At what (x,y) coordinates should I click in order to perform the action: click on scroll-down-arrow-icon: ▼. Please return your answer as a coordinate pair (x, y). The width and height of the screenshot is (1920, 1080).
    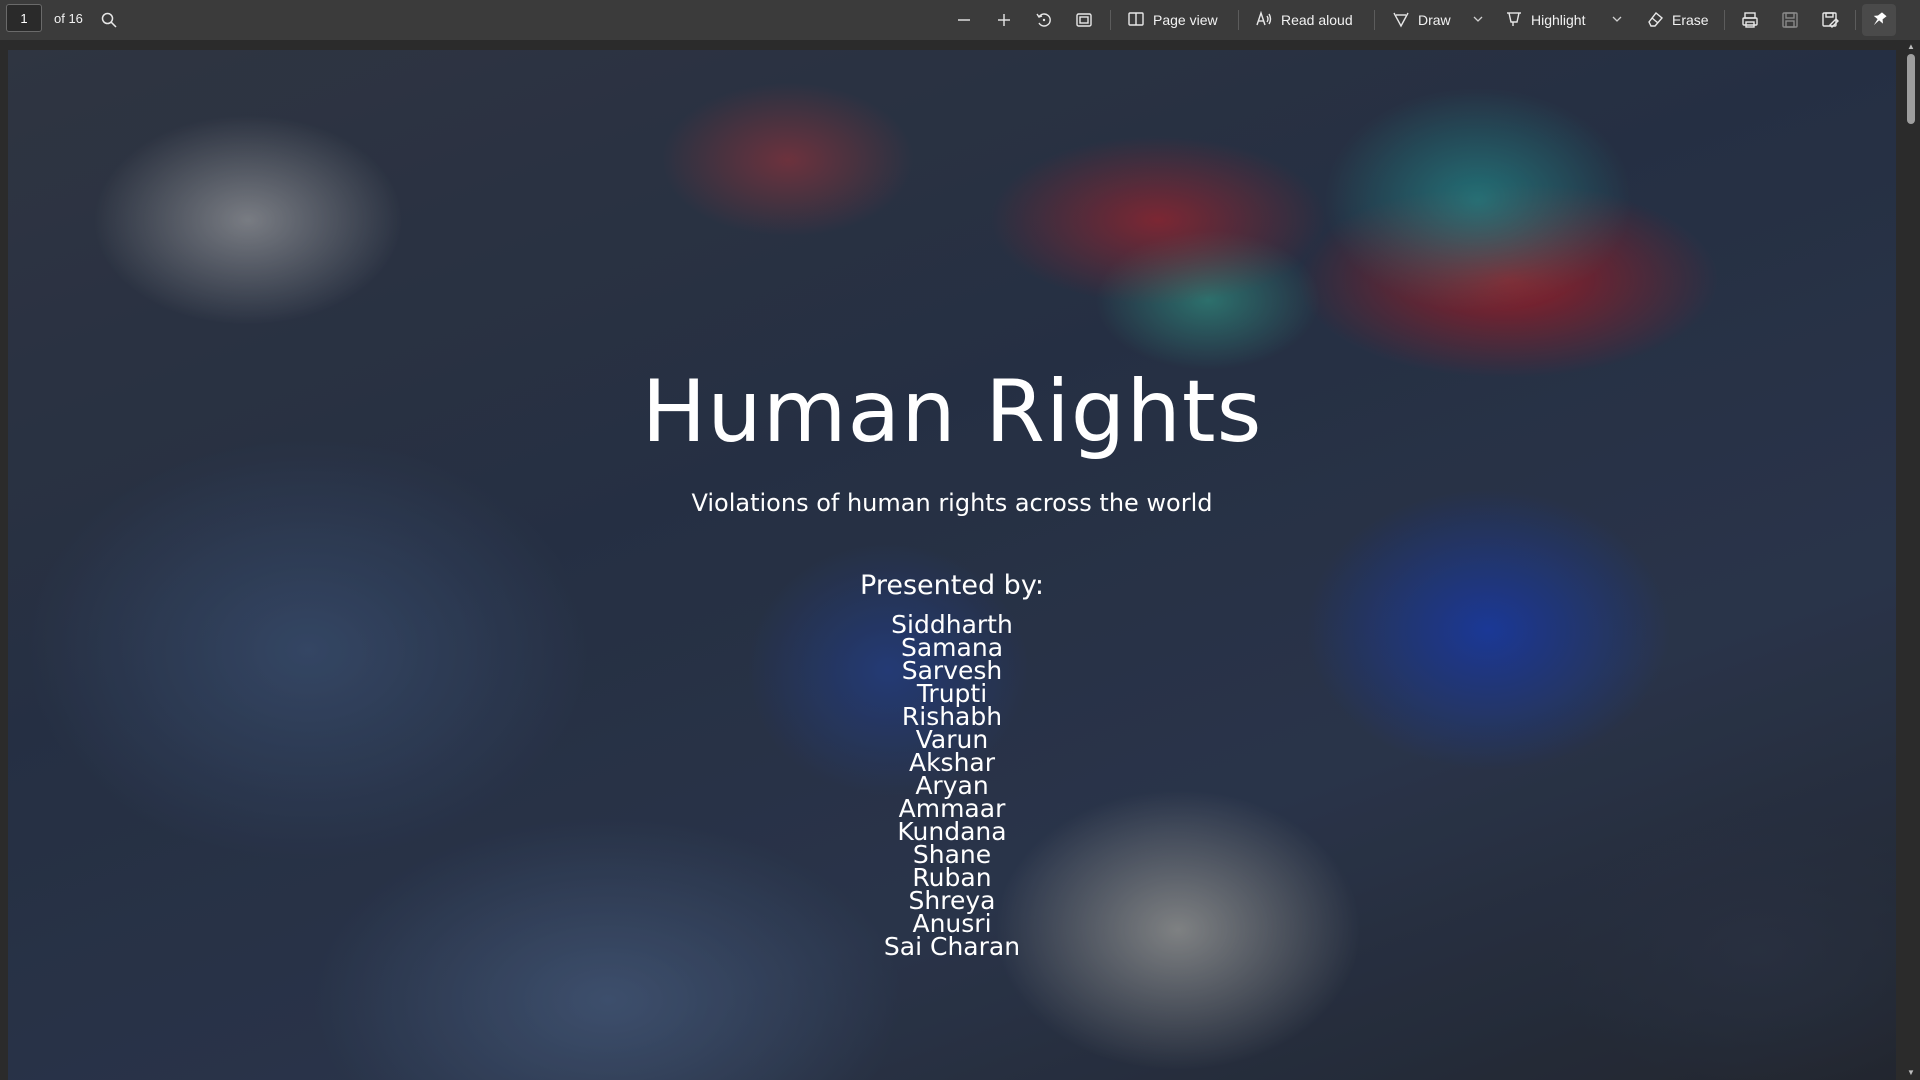
    Looking at the image, I should click on (1911, 1073).